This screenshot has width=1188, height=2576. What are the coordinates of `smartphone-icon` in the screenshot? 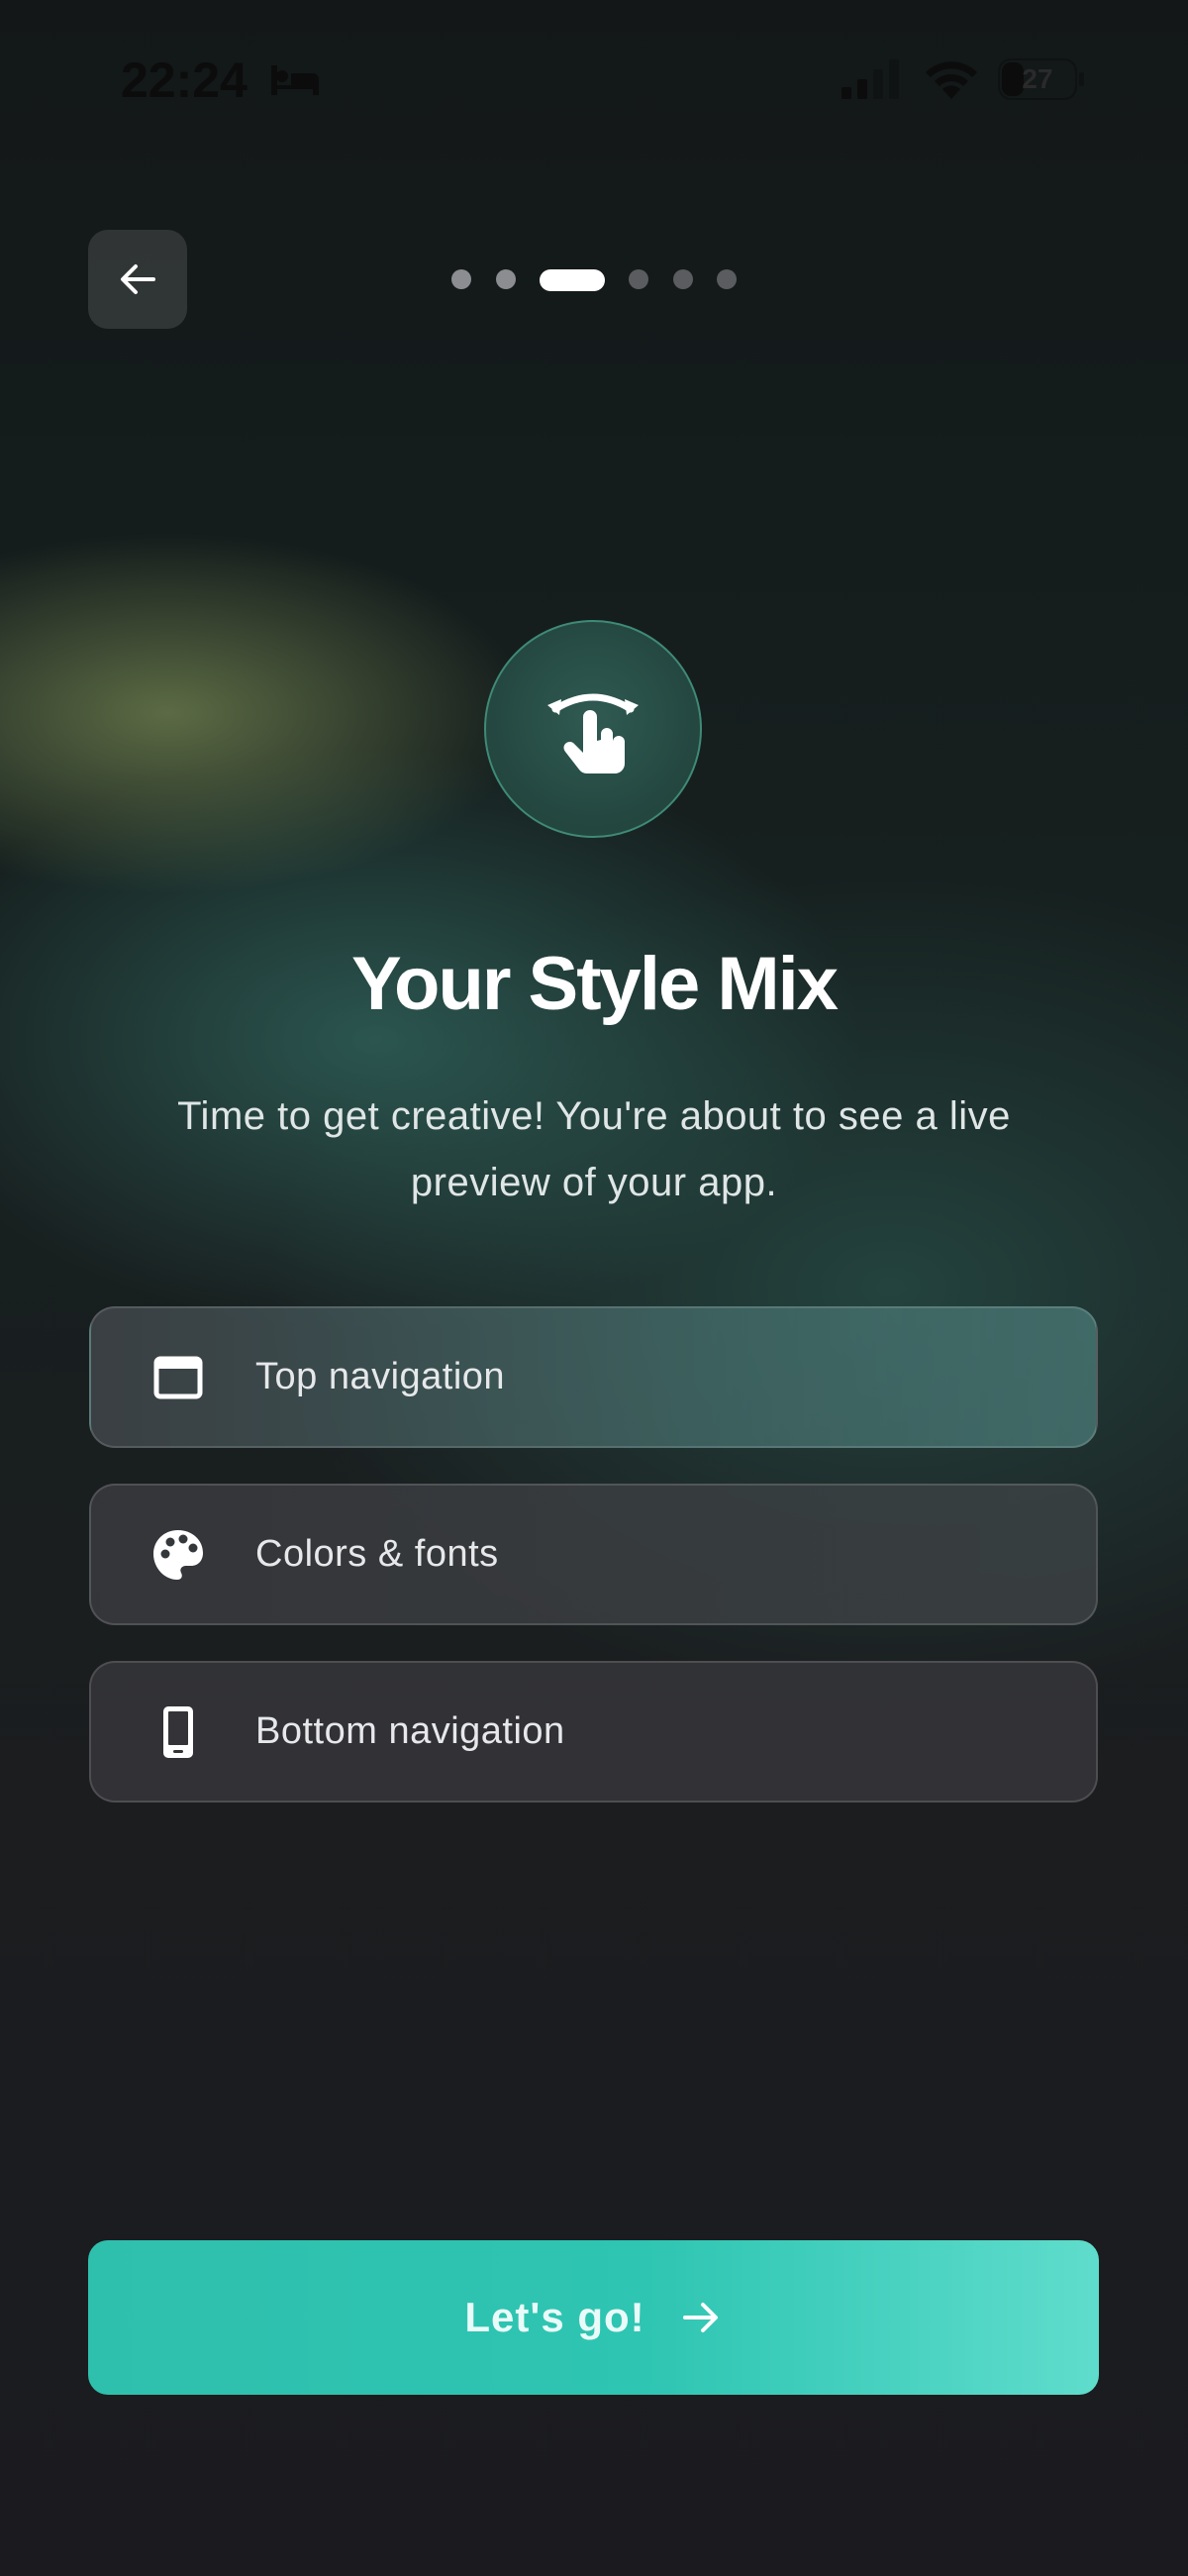 It's located at (178, 1732).